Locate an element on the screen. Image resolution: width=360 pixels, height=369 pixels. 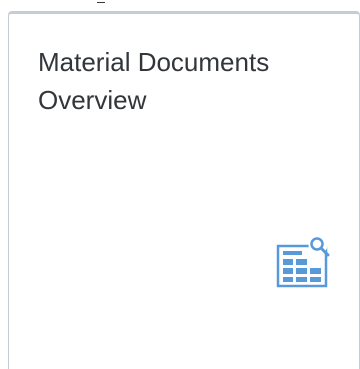
top-edge-fragment is located at coordinates (101, 2).